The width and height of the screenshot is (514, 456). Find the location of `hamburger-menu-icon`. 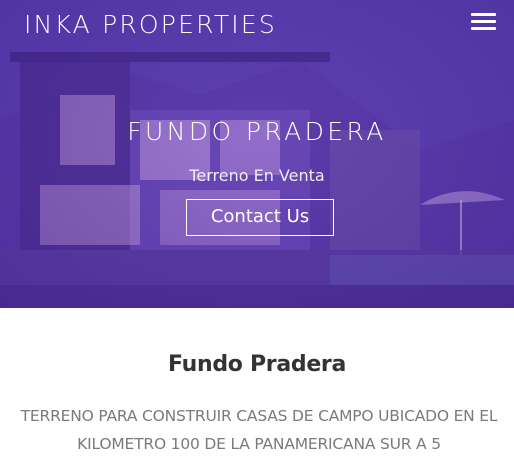

hamburger-menu-icon is located at coordinates (484, 22).